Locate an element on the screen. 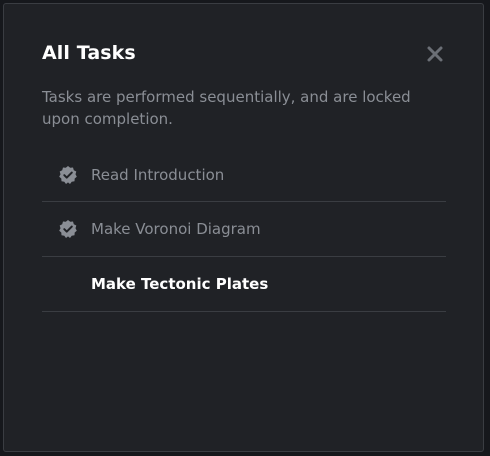  task-label: Make Tectonic Plates is located at coordinates (180, 284).